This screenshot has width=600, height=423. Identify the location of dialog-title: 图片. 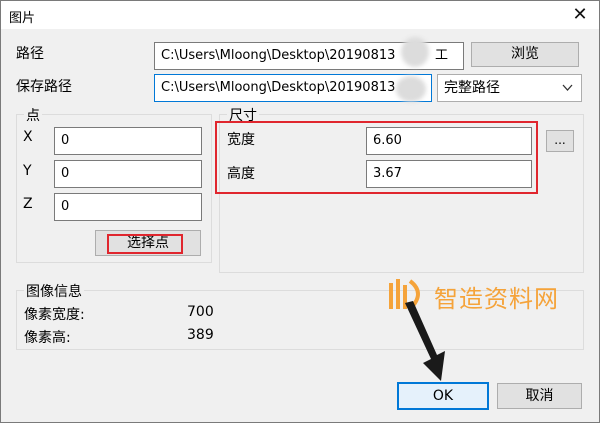
(22, 18).